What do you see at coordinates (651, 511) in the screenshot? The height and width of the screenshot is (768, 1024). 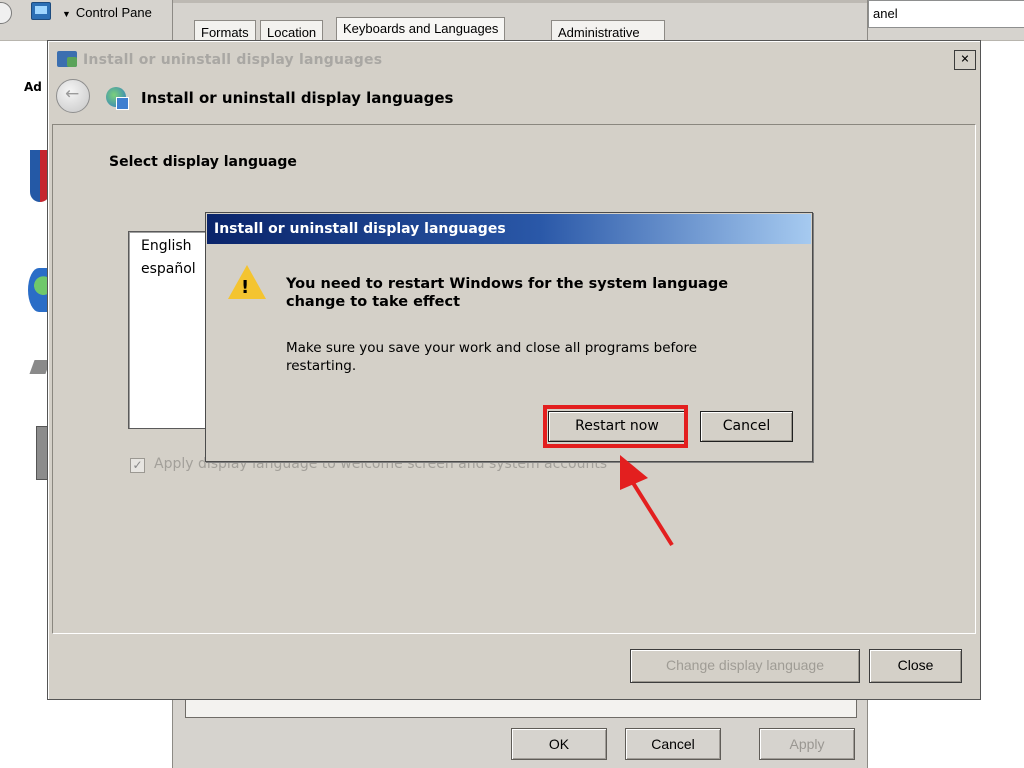 I see `arrow-shaft` at bounding box center [651, 511].